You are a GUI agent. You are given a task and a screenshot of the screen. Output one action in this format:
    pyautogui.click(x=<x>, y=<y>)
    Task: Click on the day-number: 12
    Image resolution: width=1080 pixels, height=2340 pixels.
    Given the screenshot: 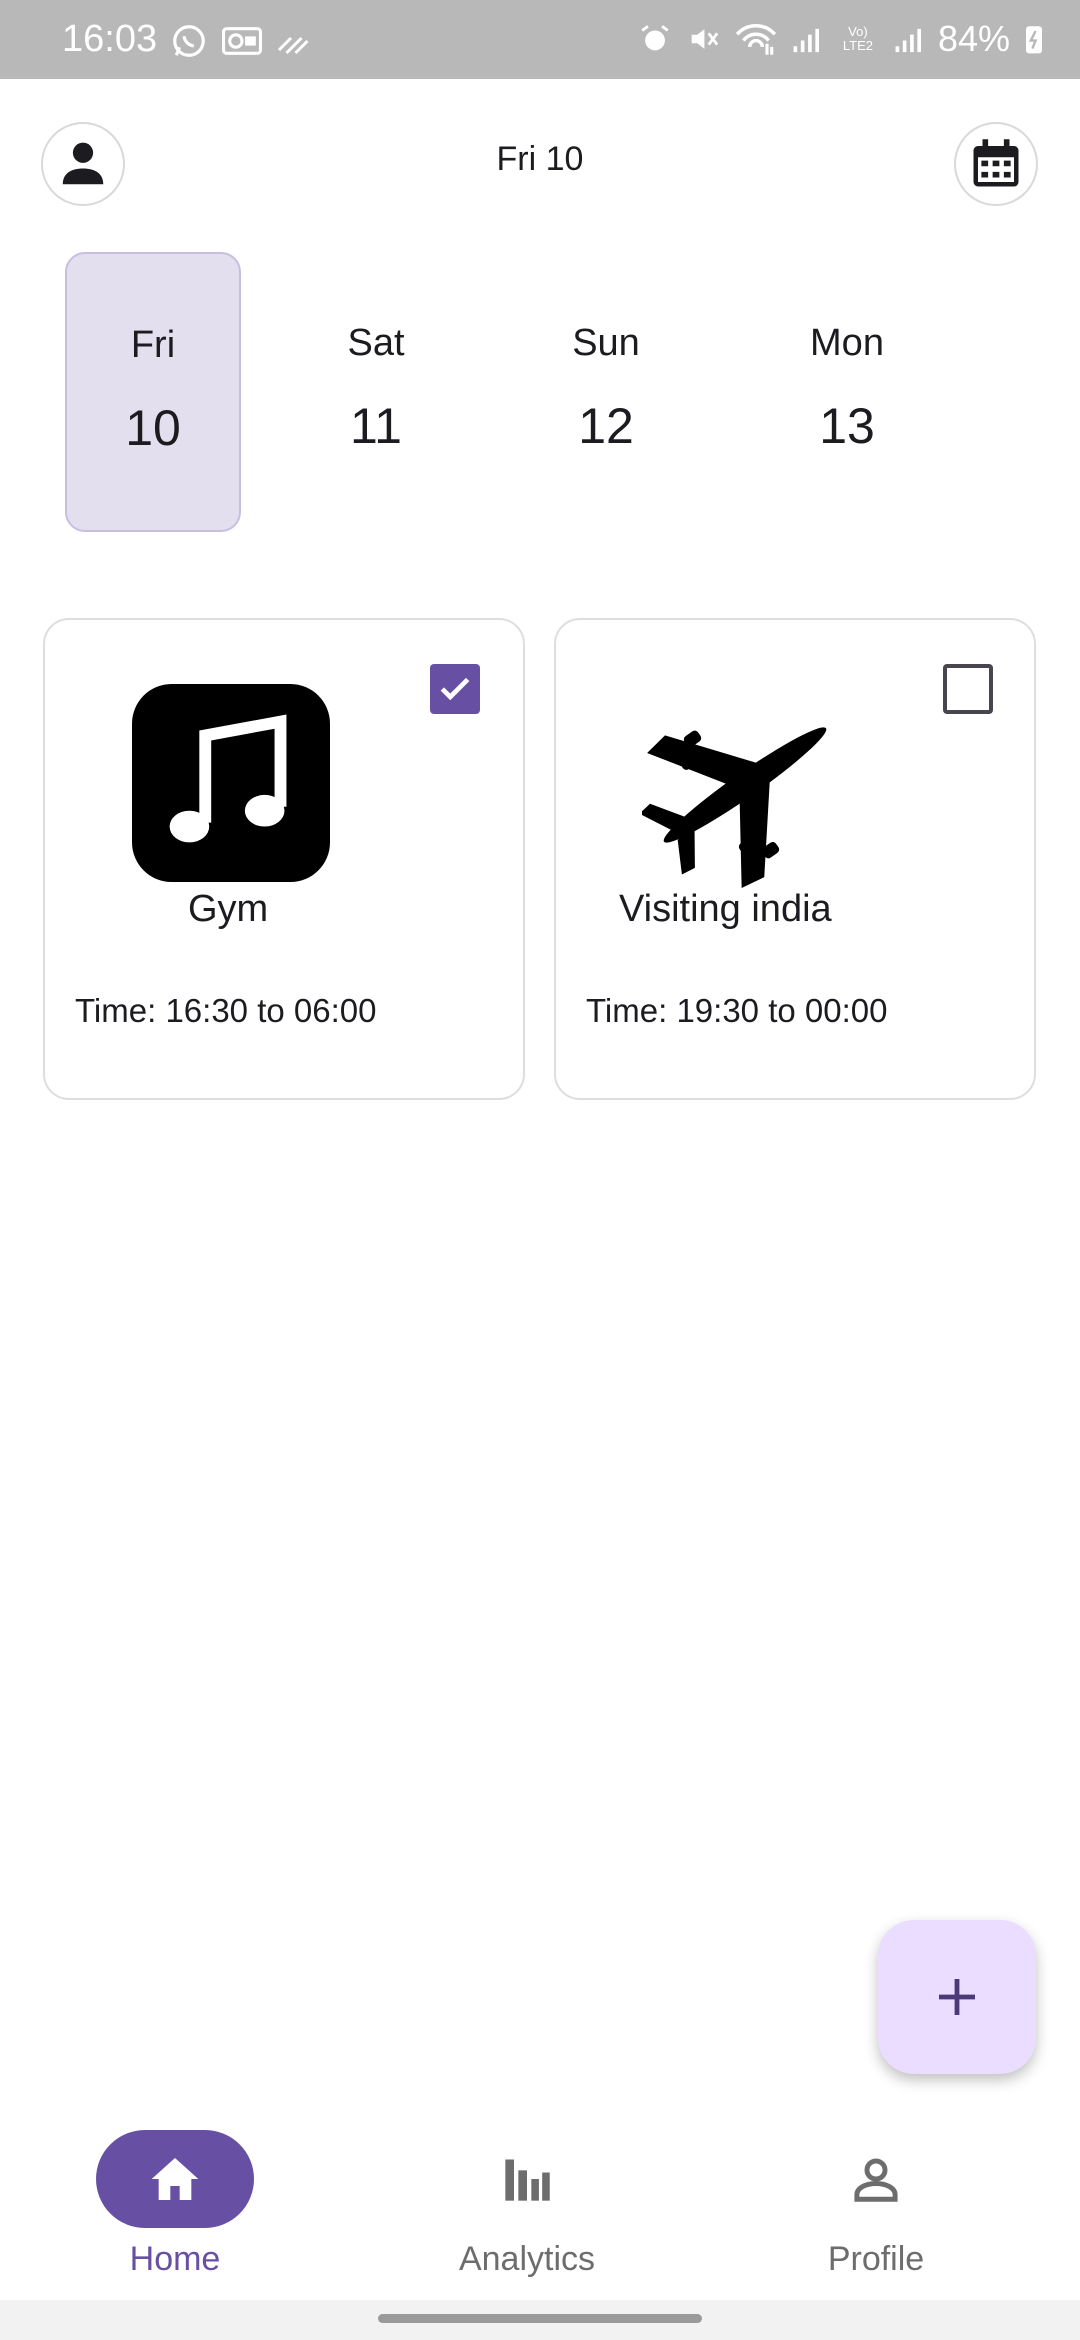 What is the action you would take?
    pyautogui.click(x=606, y=426)
    